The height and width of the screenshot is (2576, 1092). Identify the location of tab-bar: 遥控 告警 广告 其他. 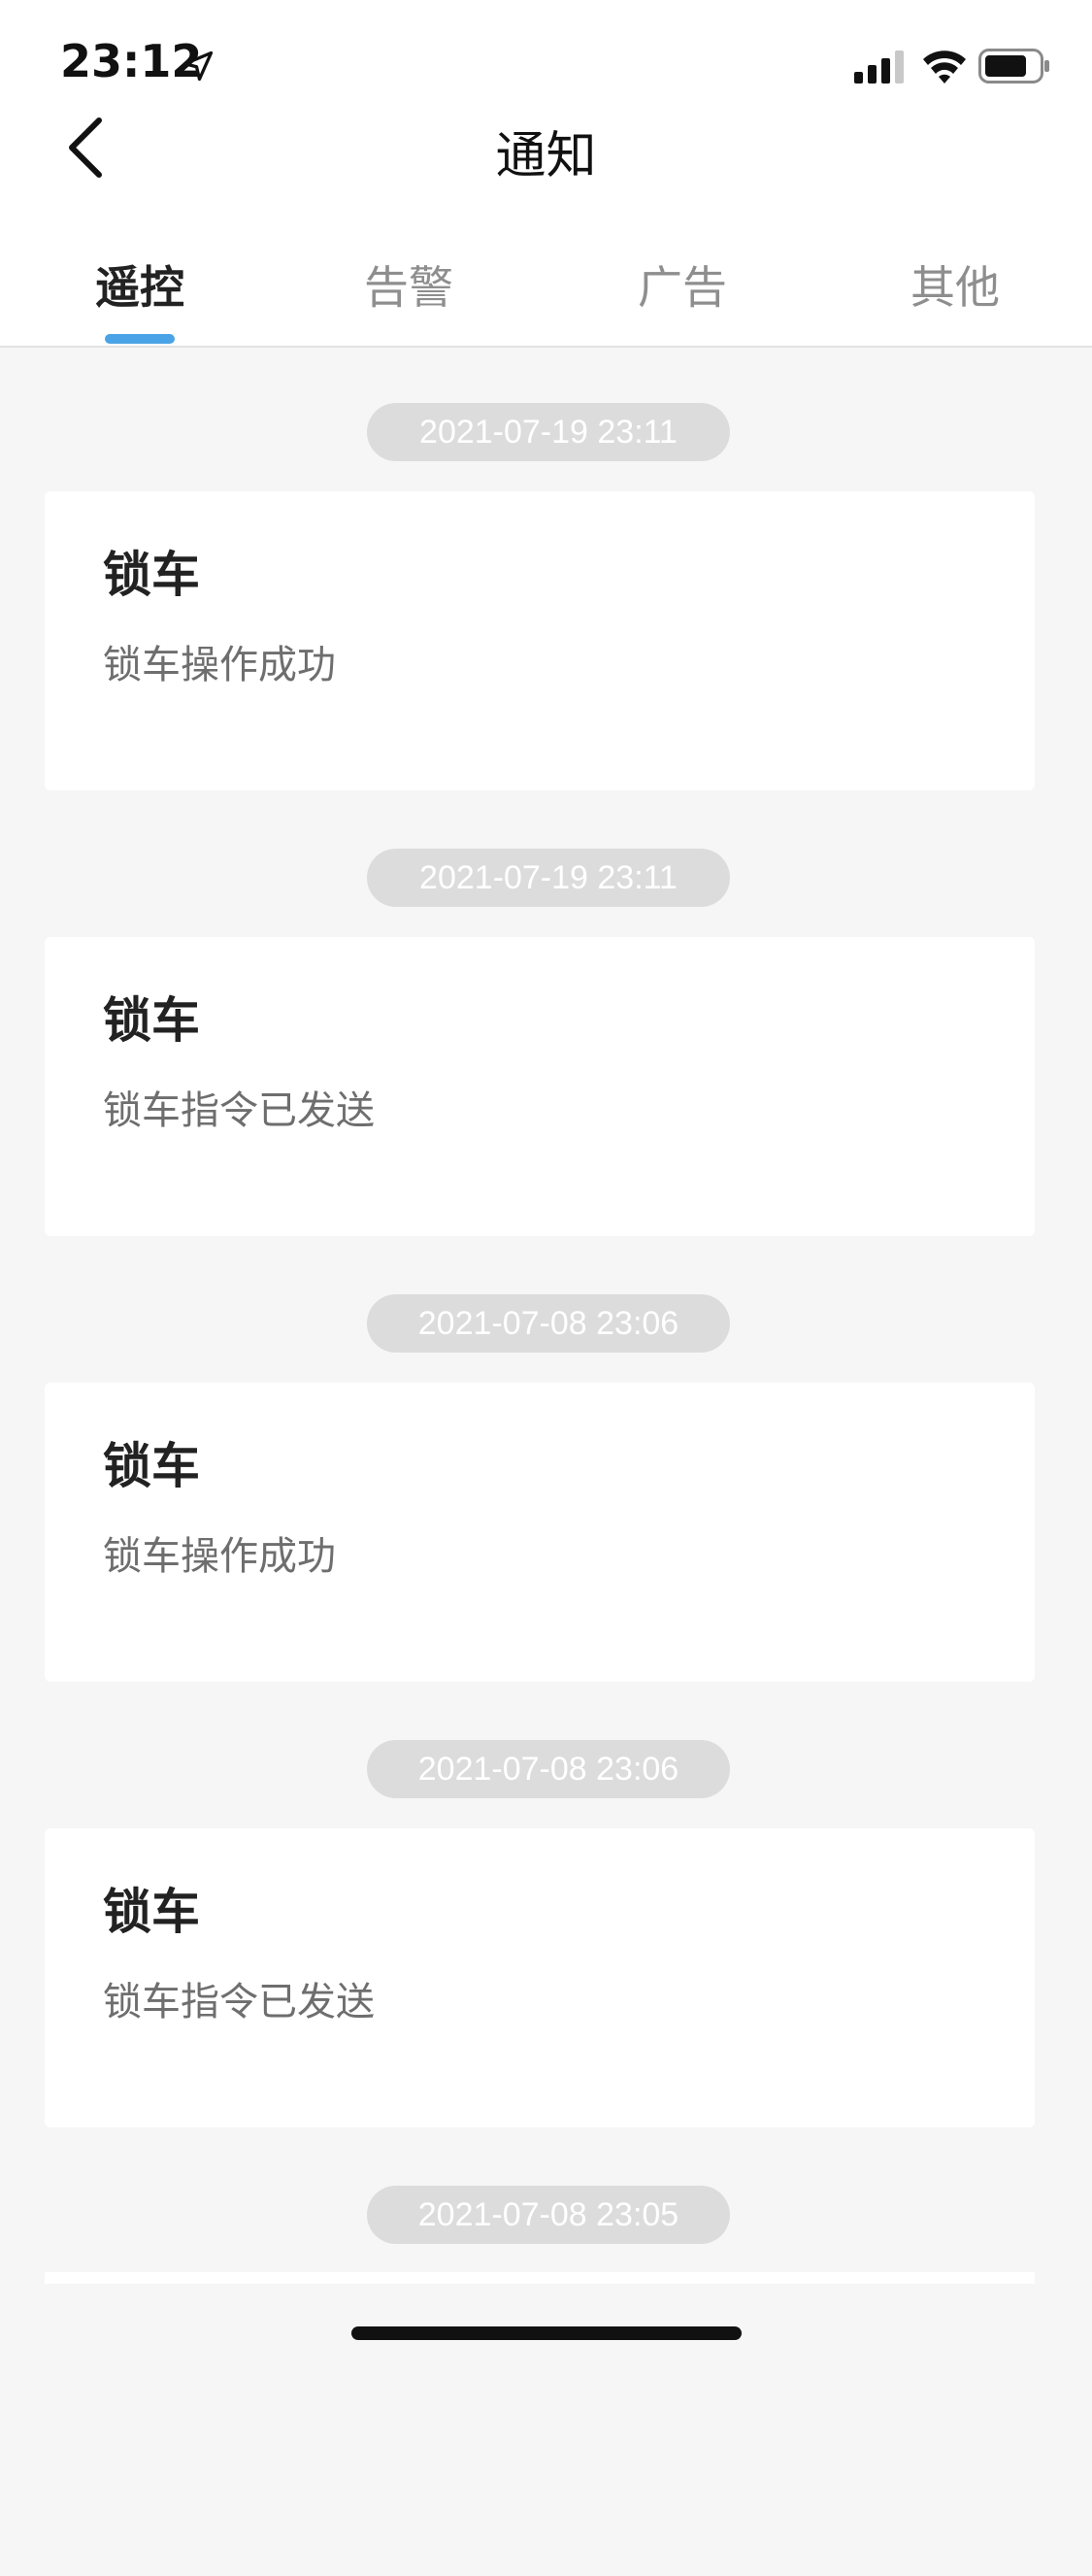
(546, 286).